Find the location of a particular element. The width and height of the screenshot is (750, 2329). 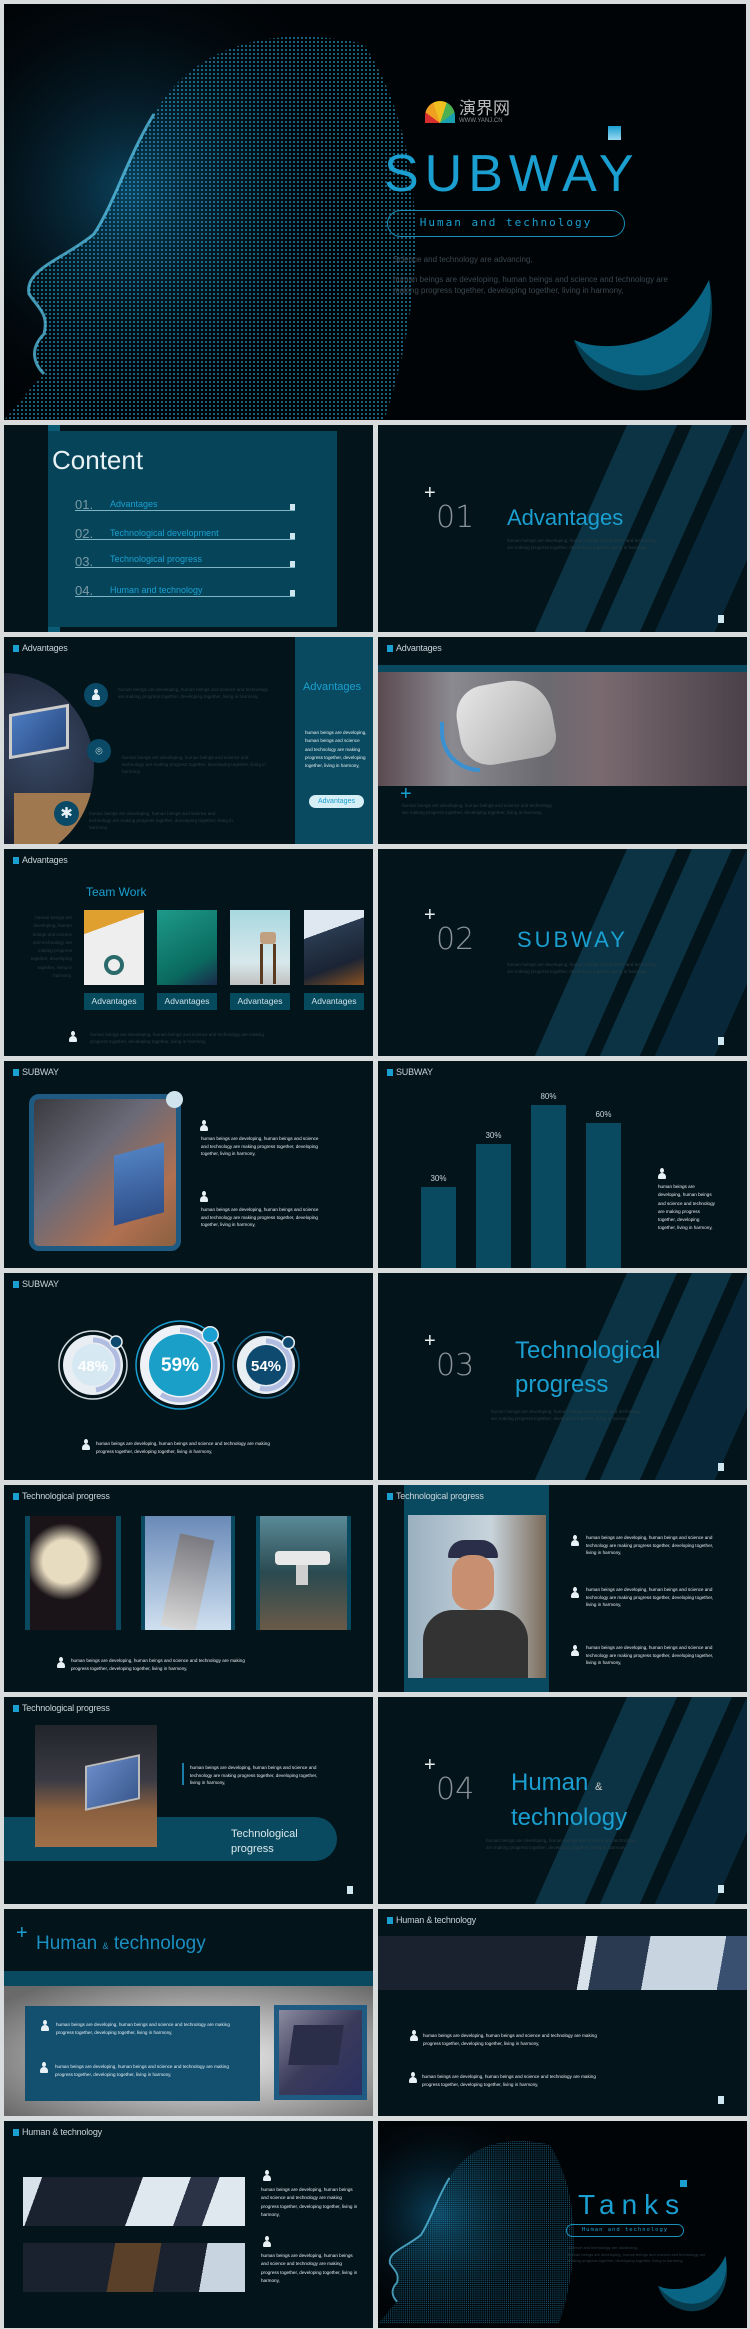

item-label: Technological progress is located at coordinates (156, 559).